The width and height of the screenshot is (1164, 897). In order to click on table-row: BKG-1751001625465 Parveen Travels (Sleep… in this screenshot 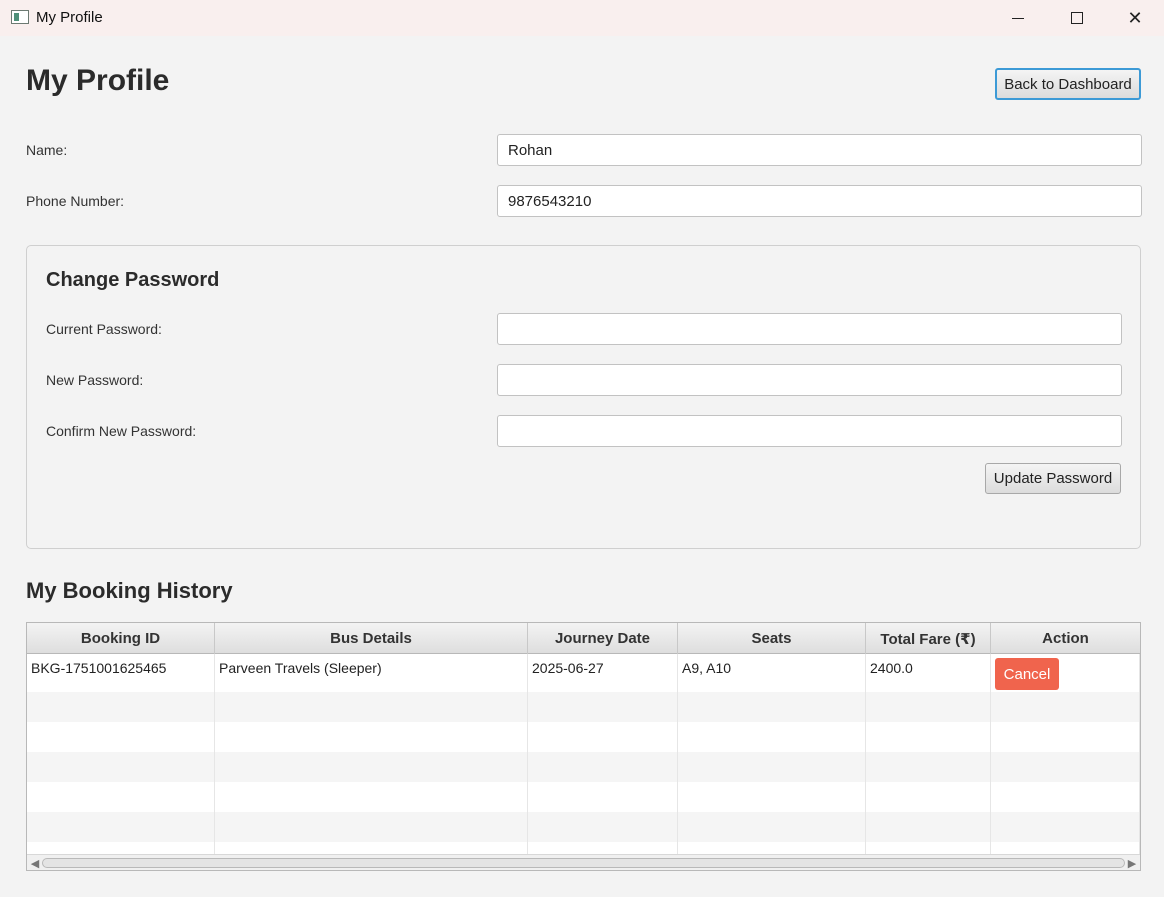, I will do `click(583, 673)`.